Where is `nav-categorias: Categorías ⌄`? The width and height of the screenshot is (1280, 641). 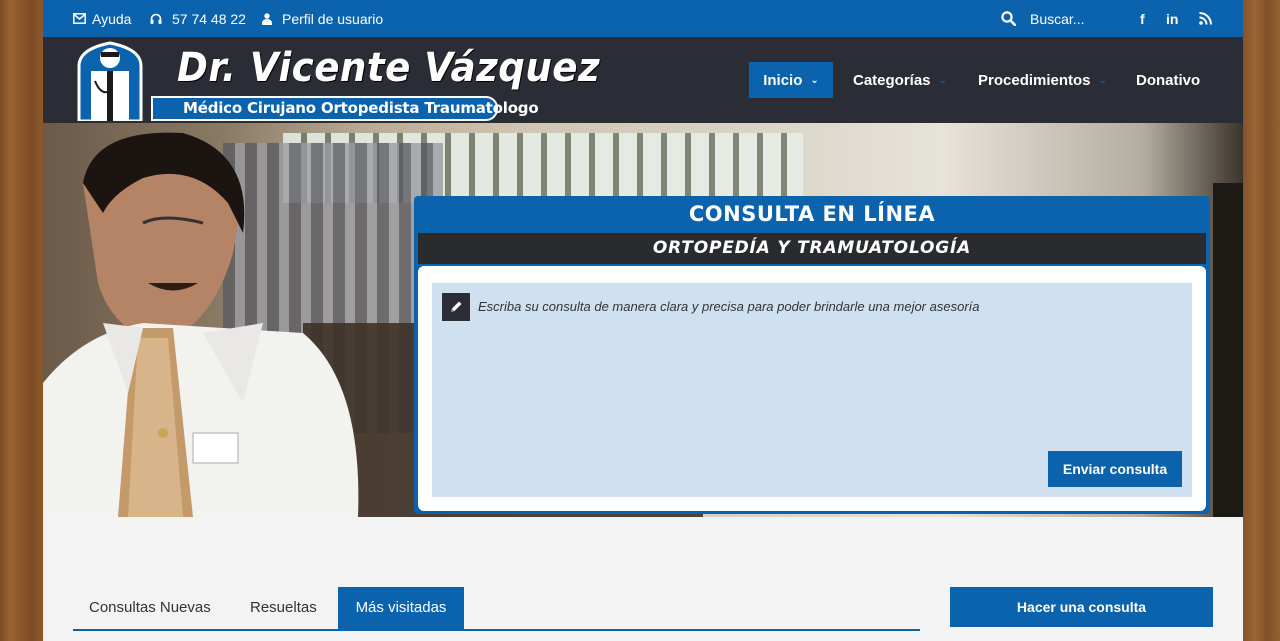
nav-categorias: Categorías ⌄ is located at coordinates (900, 80).